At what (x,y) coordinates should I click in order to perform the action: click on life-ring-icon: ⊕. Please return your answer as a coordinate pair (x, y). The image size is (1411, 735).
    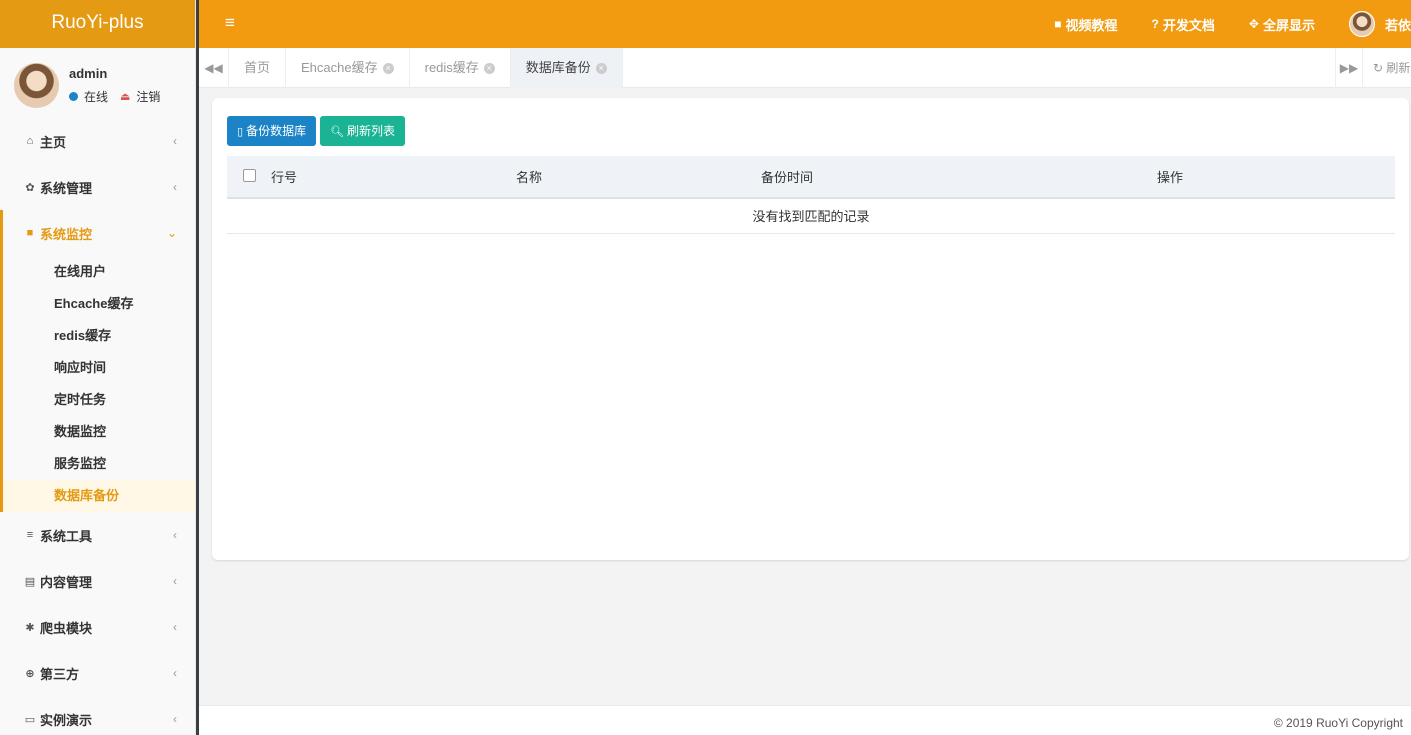
    Looking at the image, I should click on (30, 673).